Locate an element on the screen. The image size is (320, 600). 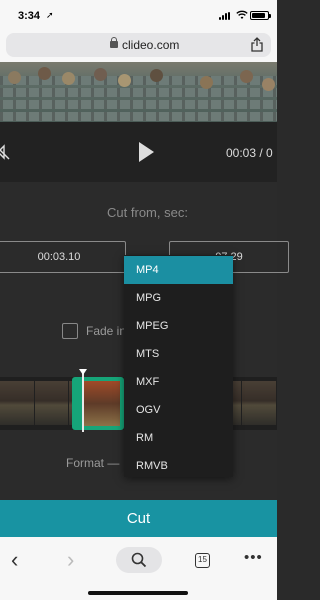
battery-icon is located at coordinates (260, 15).